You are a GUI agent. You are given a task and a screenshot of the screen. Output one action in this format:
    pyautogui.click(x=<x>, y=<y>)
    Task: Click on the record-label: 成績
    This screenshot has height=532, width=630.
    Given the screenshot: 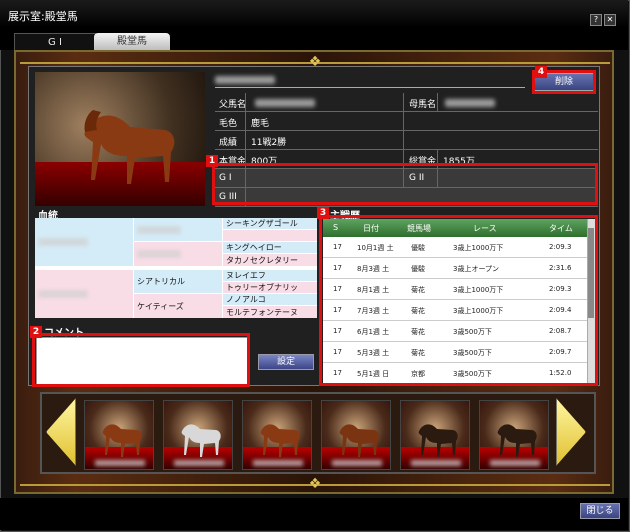 What is the action you would take?
    pyautogui.click(x=228, y=143)
    